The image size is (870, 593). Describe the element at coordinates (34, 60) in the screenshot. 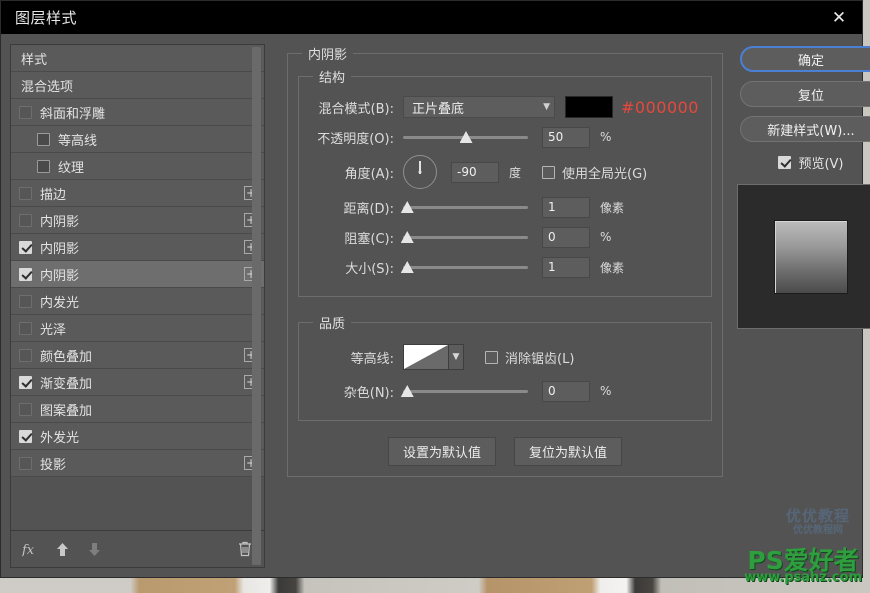

I see `effect-label: 样式` at that location.